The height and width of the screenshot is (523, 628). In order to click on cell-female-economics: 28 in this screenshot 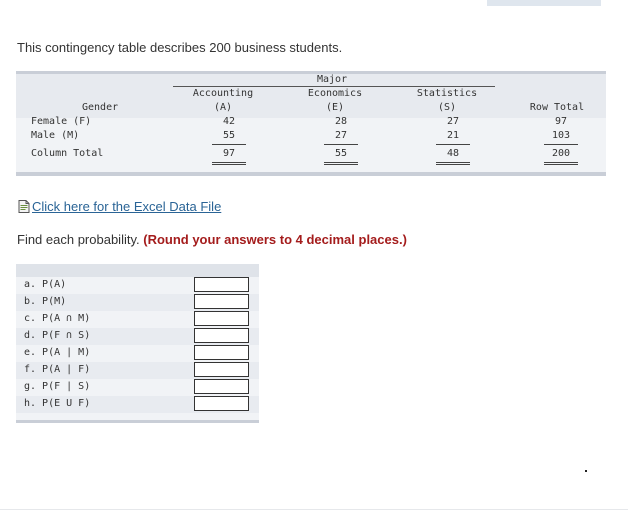, I will do `click(341, 121)`.